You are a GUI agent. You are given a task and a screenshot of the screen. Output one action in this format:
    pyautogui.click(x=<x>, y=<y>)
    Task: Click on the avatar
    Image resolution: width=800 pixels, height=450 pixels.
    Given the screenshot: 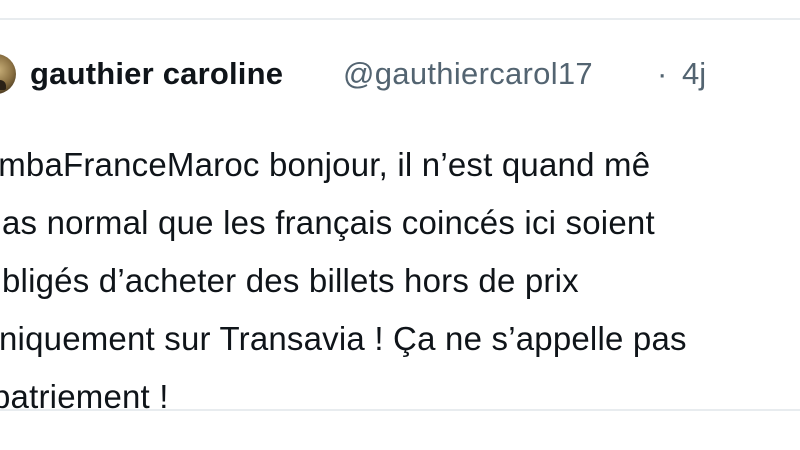 What is the action you would take?
    pyautogui.click(x=8, y=74)
    